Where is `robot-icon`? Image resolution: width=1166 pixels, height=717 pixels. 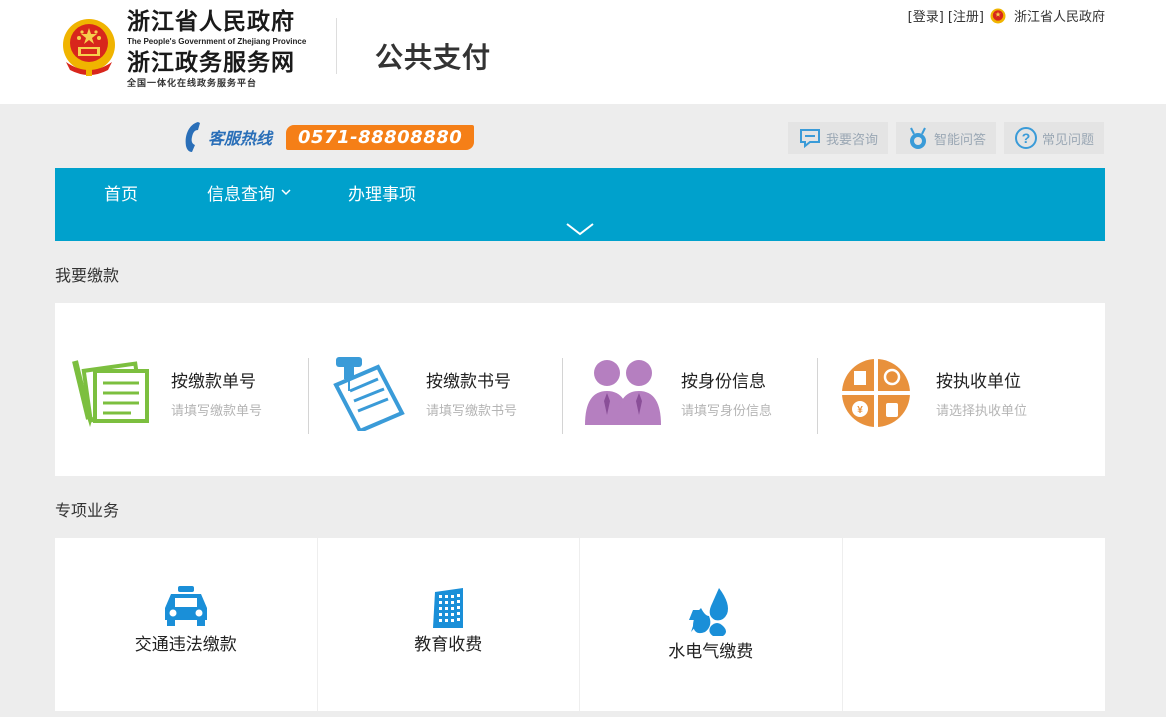 robot-icon is located at coordinates (917, 138).